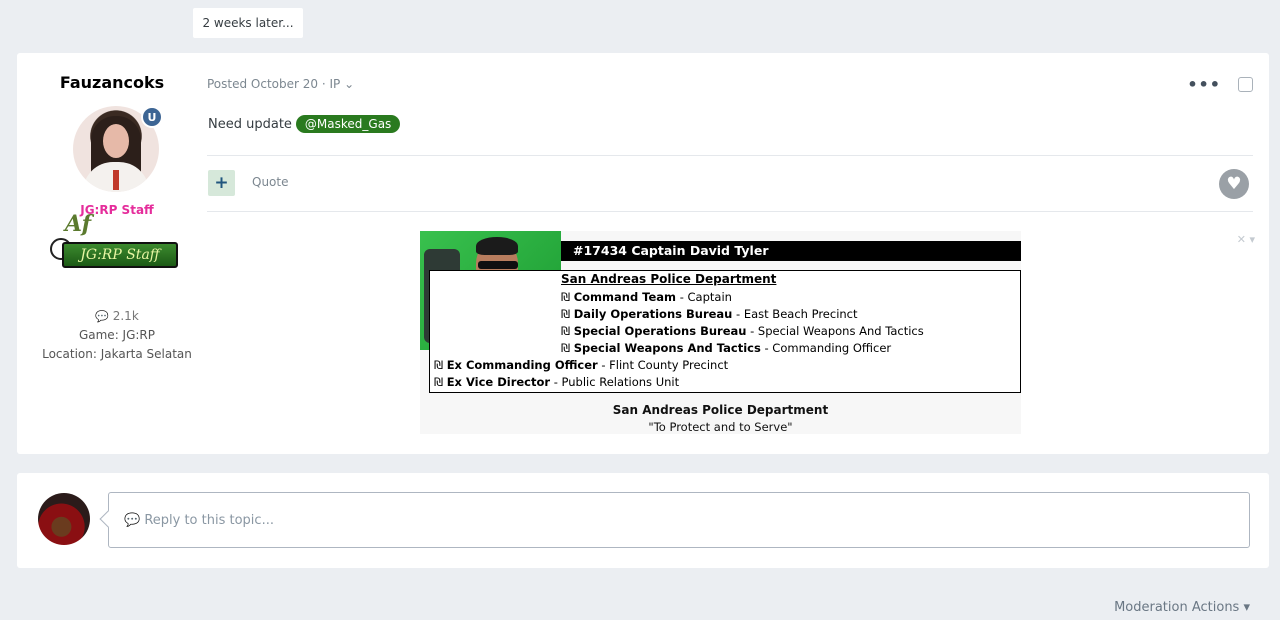 This screenshot has width=1280, height=620. I want to click on signature-footer-motto: "To Protect and to Serve", so click(720, 427).